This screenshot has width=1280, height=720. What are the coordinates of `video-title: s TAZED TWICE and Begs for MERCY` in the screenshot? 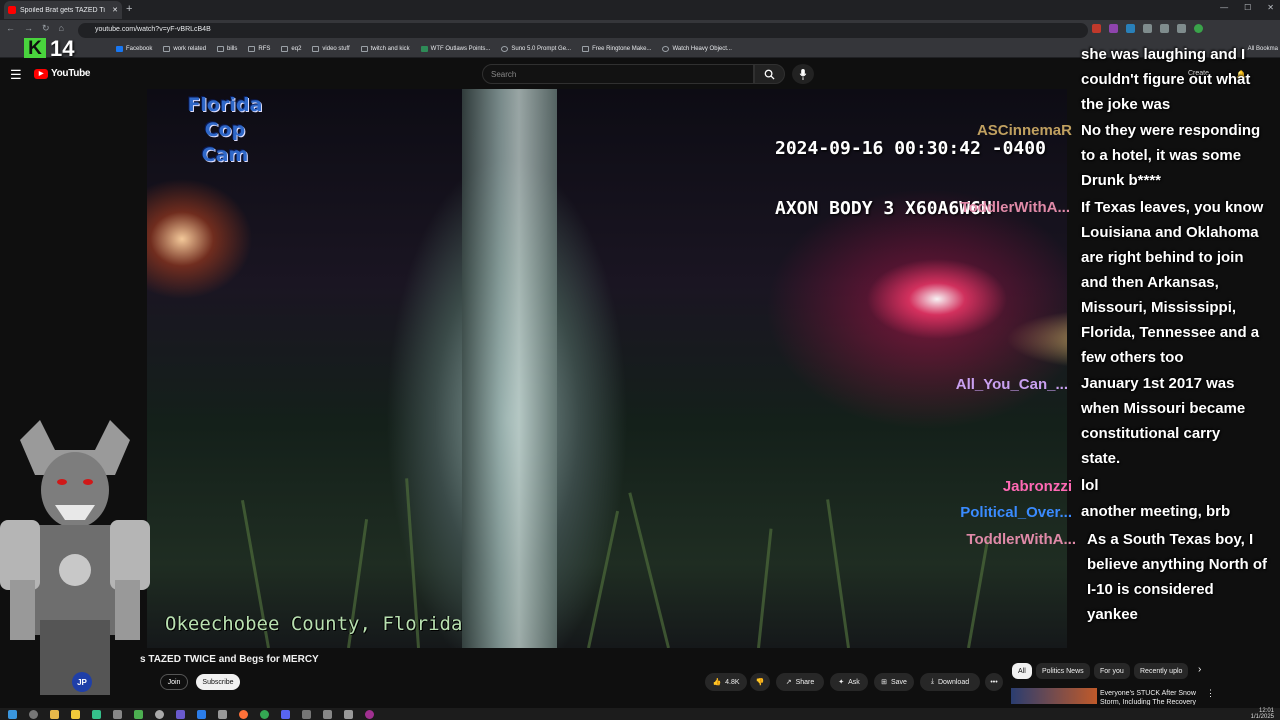 It's located at (229, 659).